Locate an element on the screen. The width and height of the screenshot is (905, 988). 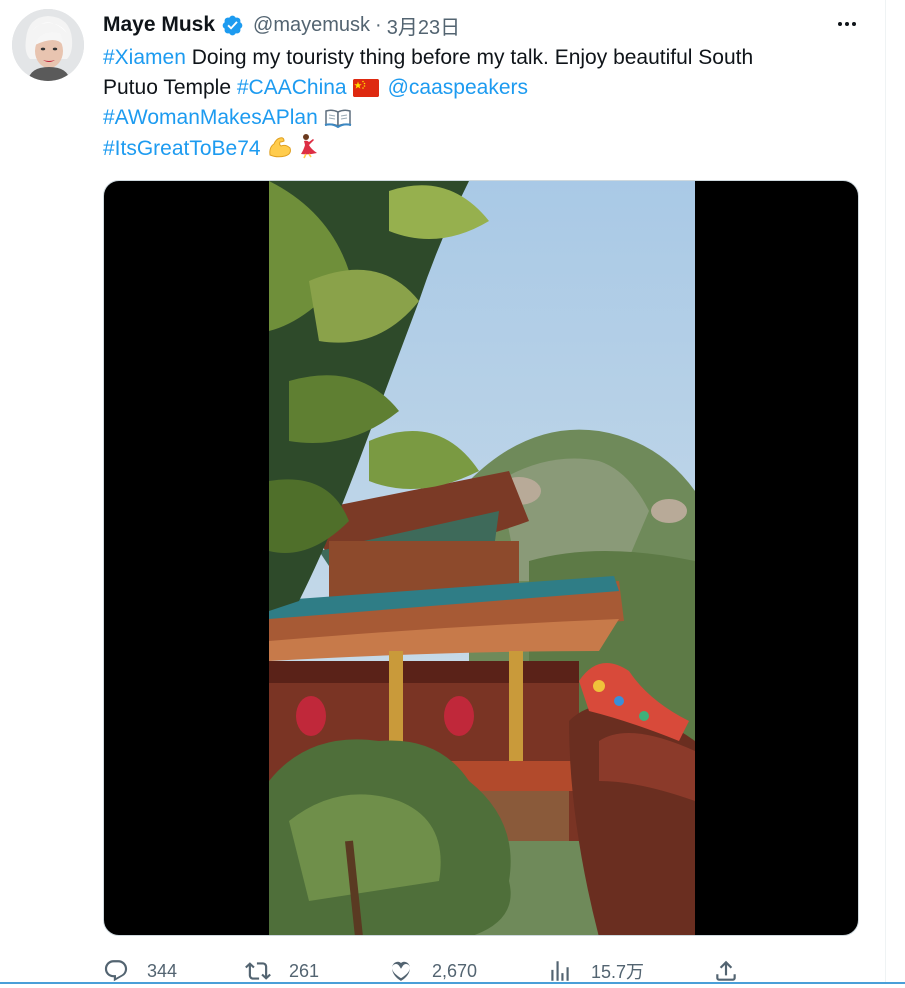
views-button: 15.7万 is located at coordinates (595, 971).